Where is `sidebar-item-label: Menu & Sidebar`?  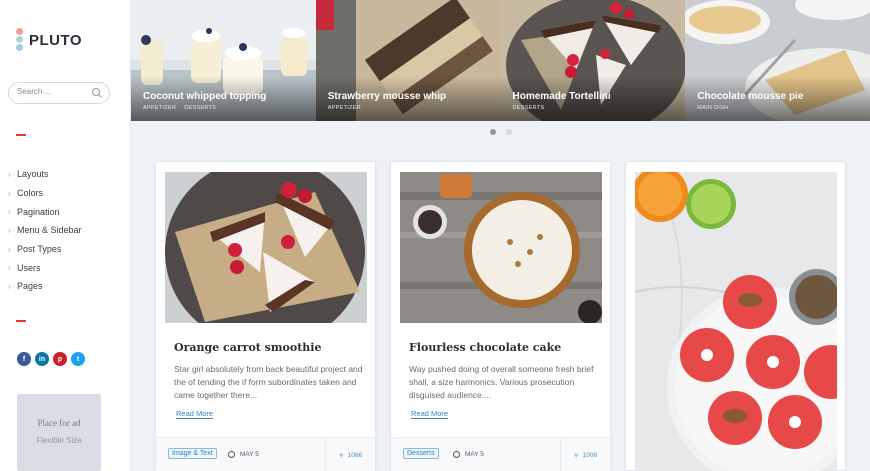 sidebar-item-label: Menu & Sidebar is located at coordinates (49, 230).